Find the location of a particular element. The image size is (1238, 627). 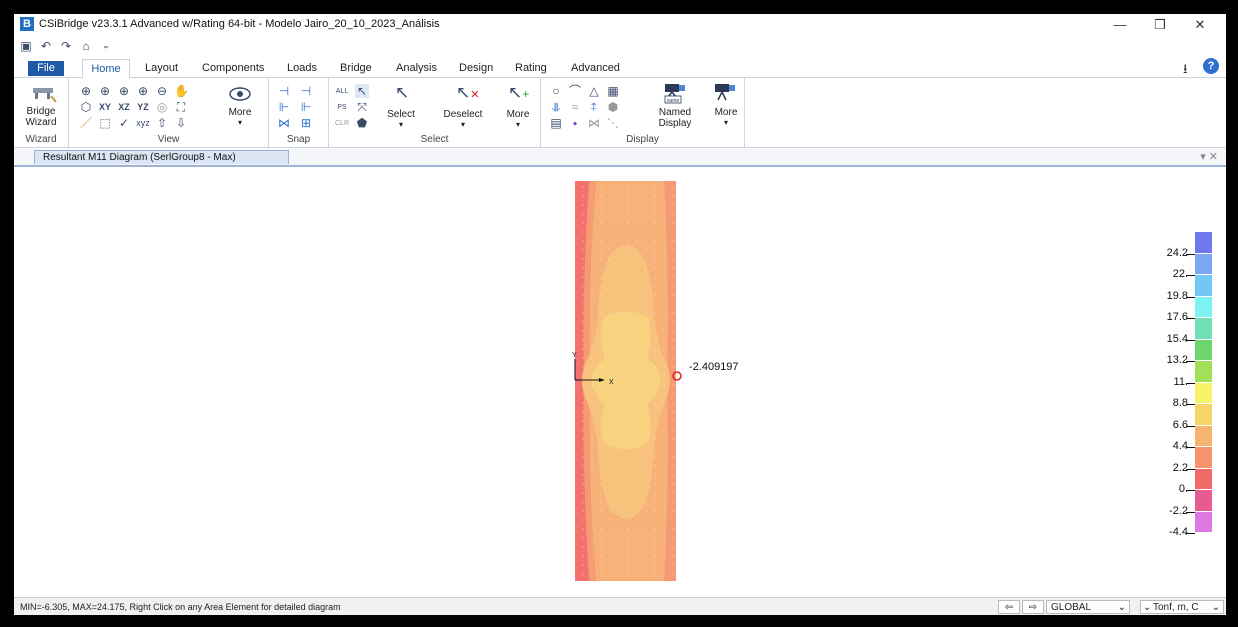

document-tab: Resultant M11 Diagram (SerlGroup8 - Max) is located at coordinates (161, 157).